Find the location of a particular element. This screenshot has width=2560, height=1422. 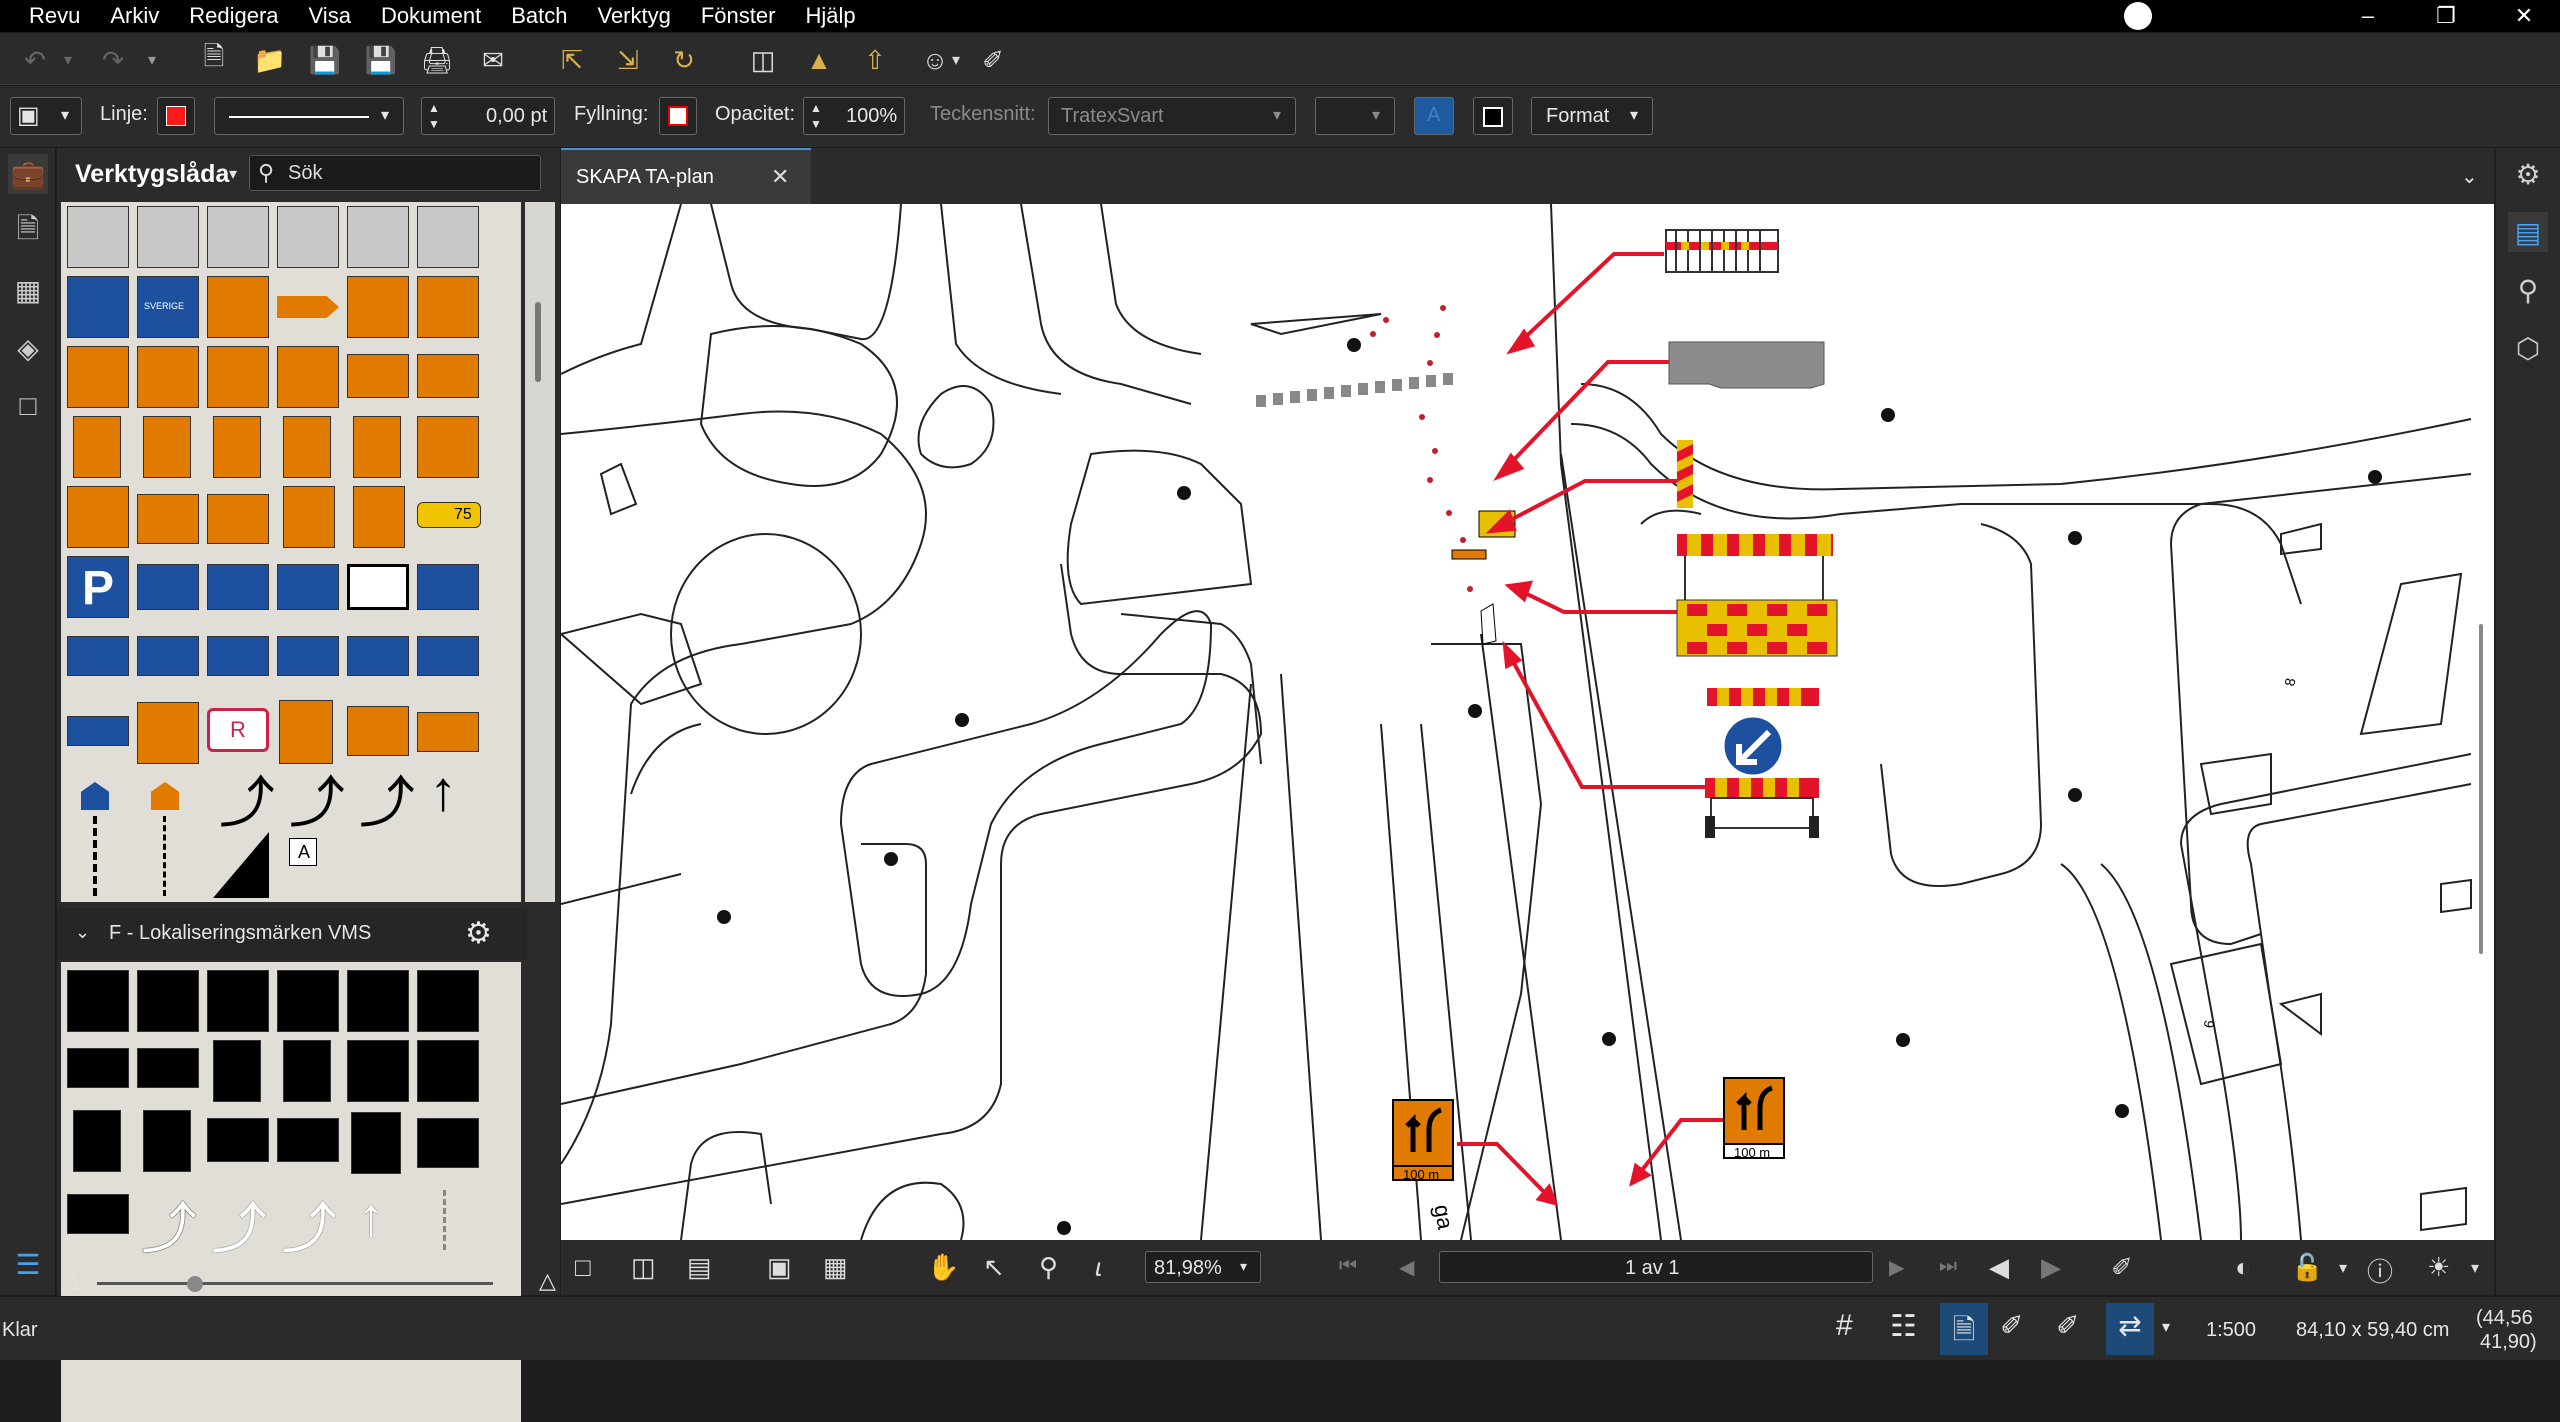

restore-icon: ❐ is located at coordinates (2446, 16).